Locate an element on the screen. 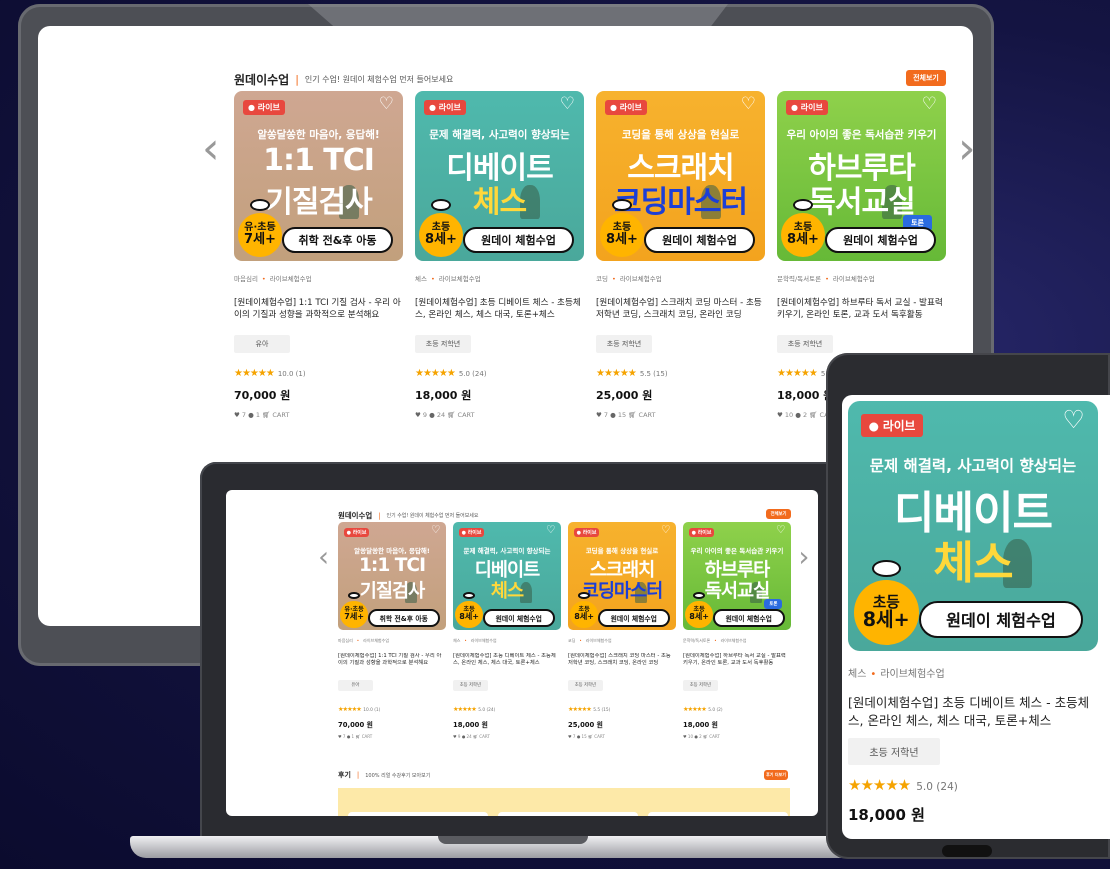 Image resolution: width=1110 pixels, height=869 pixels. card-price: 18,000 원 is located at coordinates (700, 724).